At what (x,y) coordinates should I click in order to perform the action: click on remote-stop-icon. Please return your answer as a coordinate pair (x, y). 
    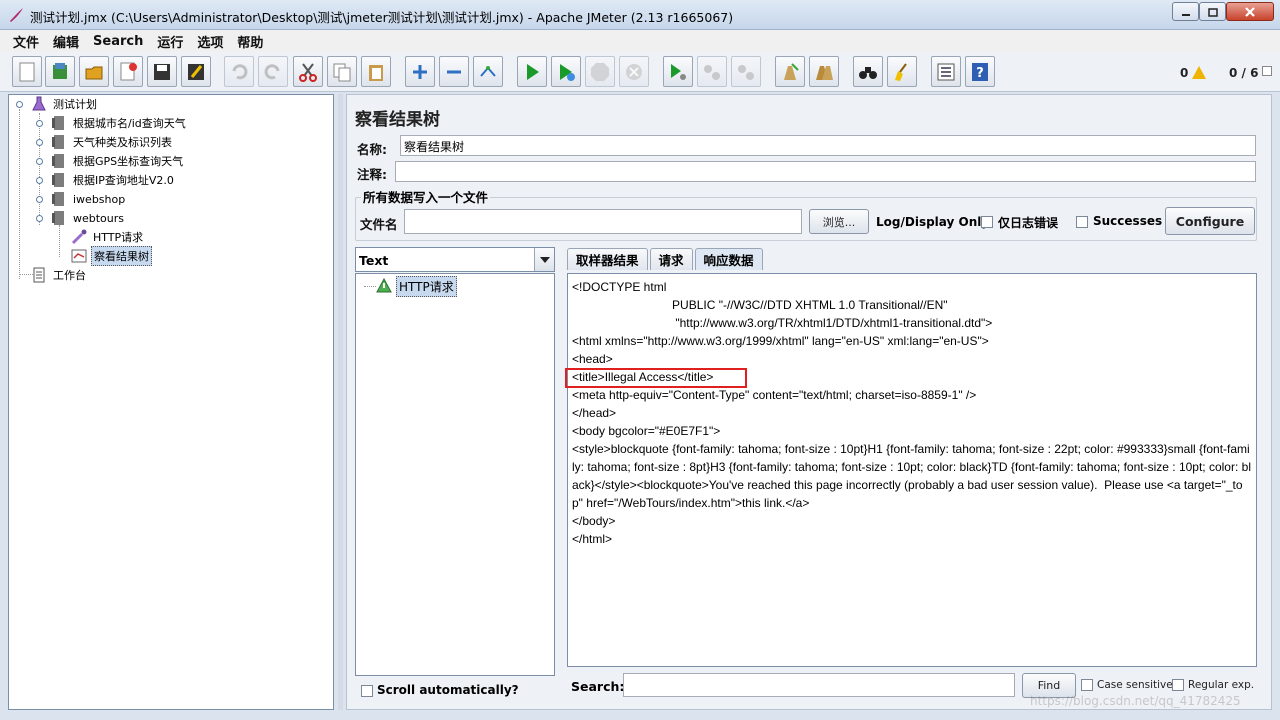
    Looking at the image, I should click on (712, 72).